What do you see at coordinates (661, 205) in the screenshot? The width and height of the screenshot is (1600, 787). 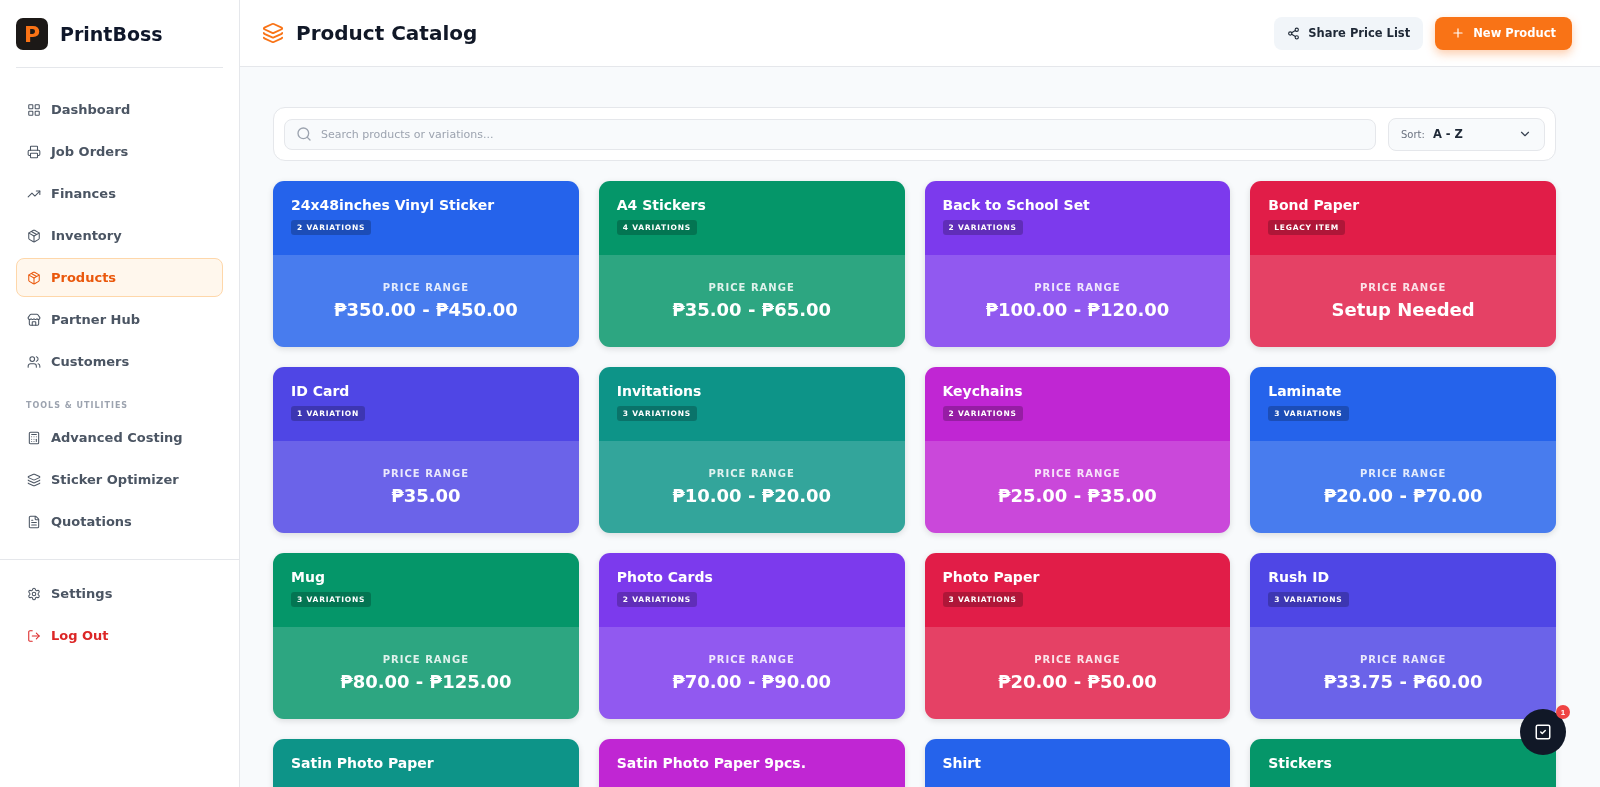 I see `product-name: A4 Stickers` at bounding box center [661, 205].